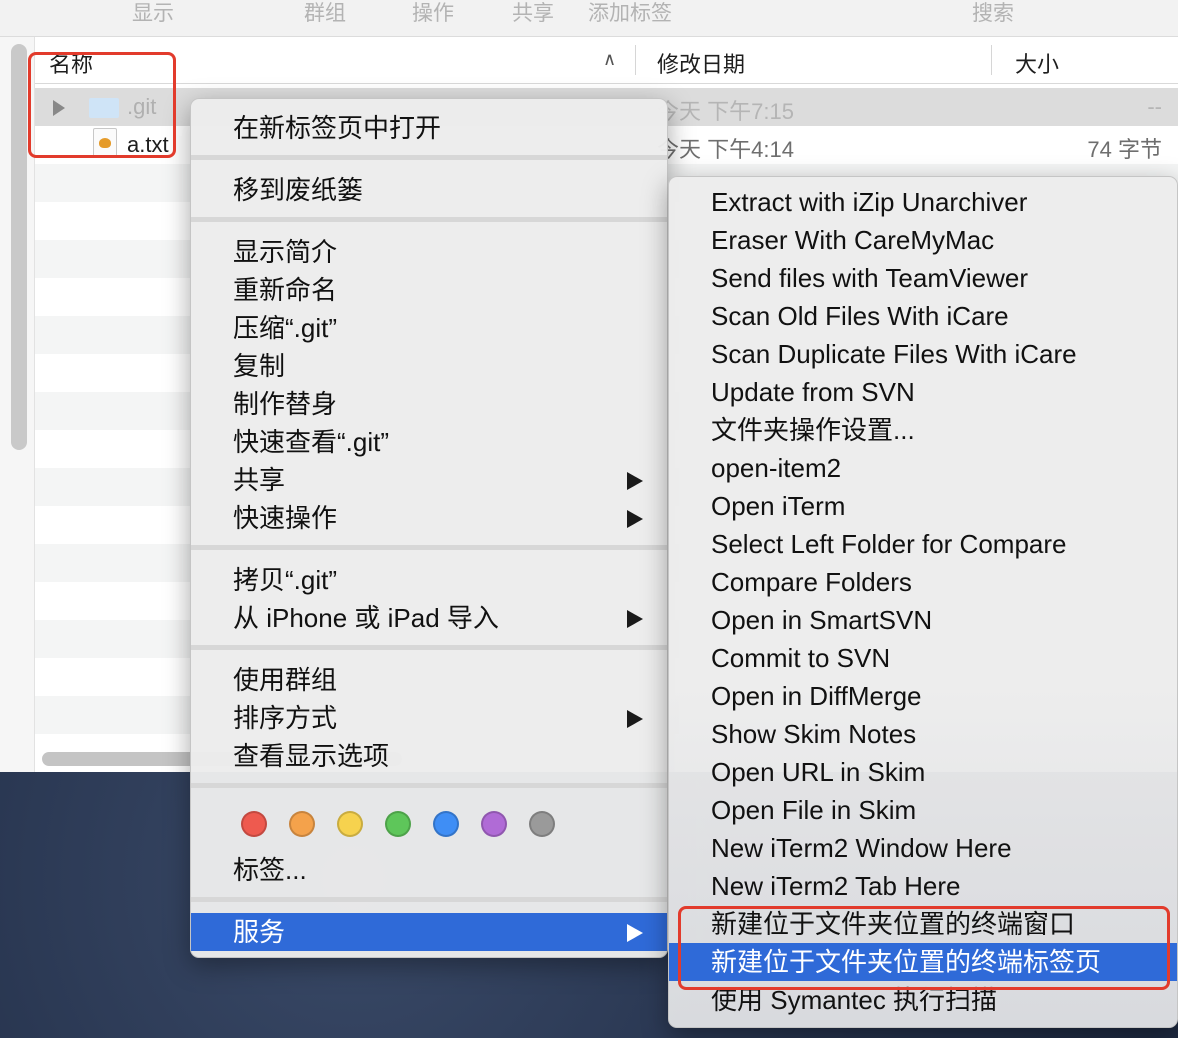 This screenshot has width=1178, height=1038. I want to click on service-item: 使用 Symantec 执行扫描, so click(923, 1000).